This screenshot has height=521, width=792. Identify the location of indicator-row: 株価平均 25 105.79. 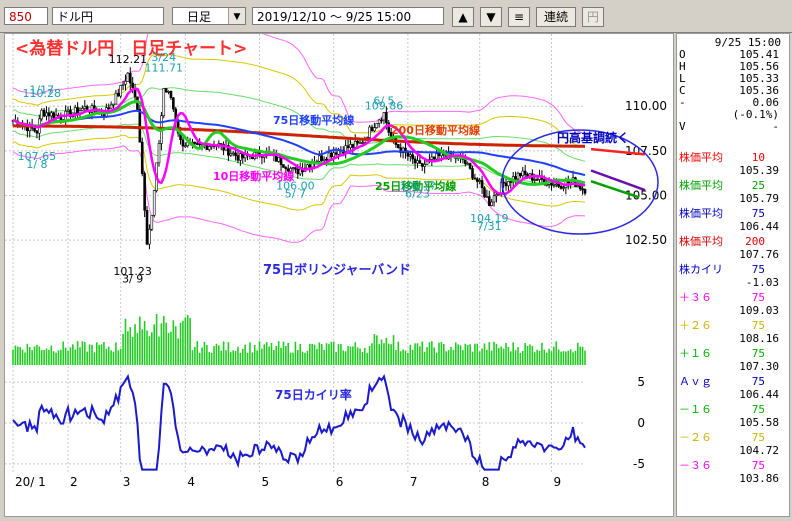
(733, 193).